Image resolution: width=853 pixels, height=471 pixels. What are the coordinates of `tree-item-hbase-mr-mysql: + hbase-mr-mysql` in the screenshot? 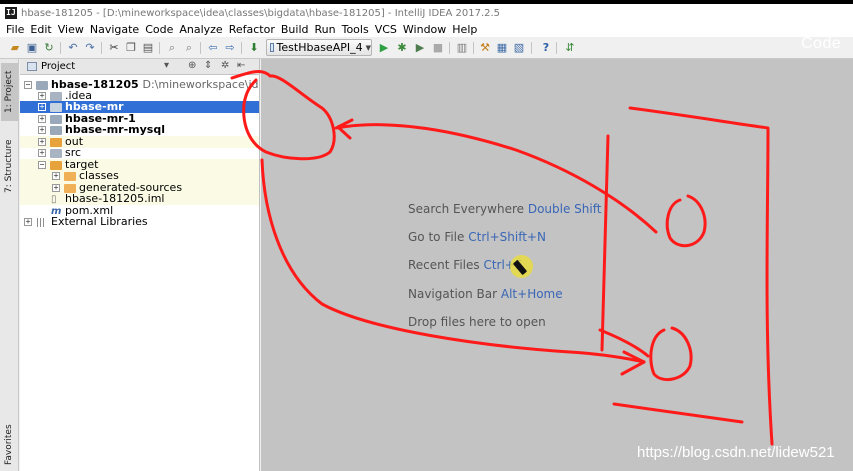 It's located at (139, 130).